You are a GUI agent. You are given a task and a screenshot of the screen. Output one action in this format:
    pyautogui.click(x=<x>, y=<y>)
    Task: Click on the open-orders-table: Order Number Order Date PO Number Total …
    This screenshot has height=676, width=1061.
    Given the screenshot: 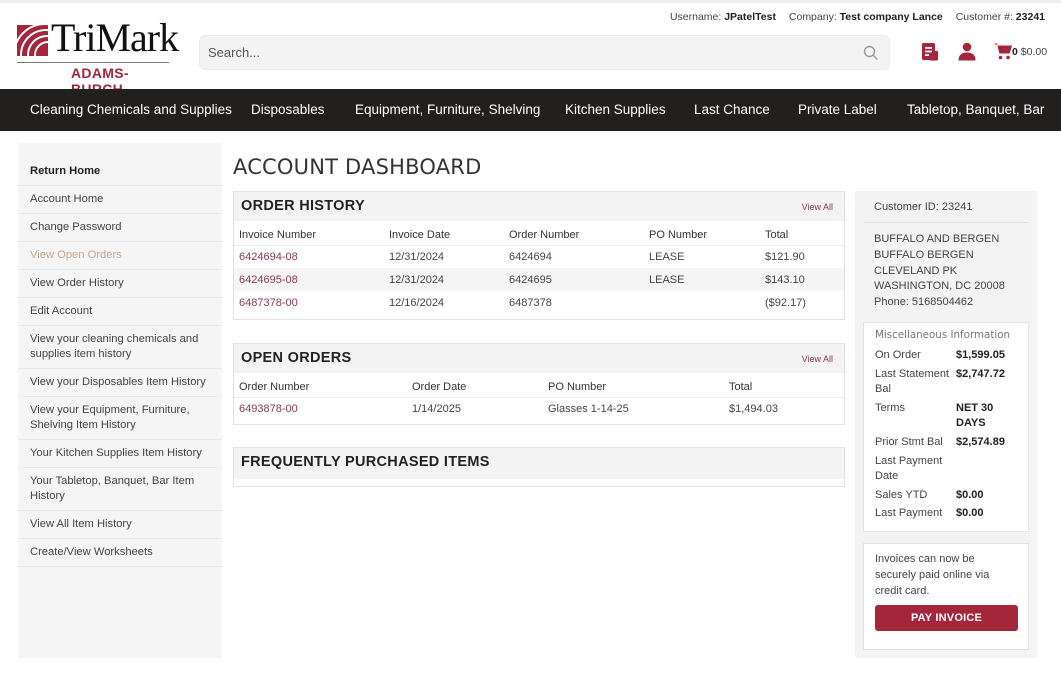 What is the action you would take?
    pyautogui.click(x=539, y=396)
    